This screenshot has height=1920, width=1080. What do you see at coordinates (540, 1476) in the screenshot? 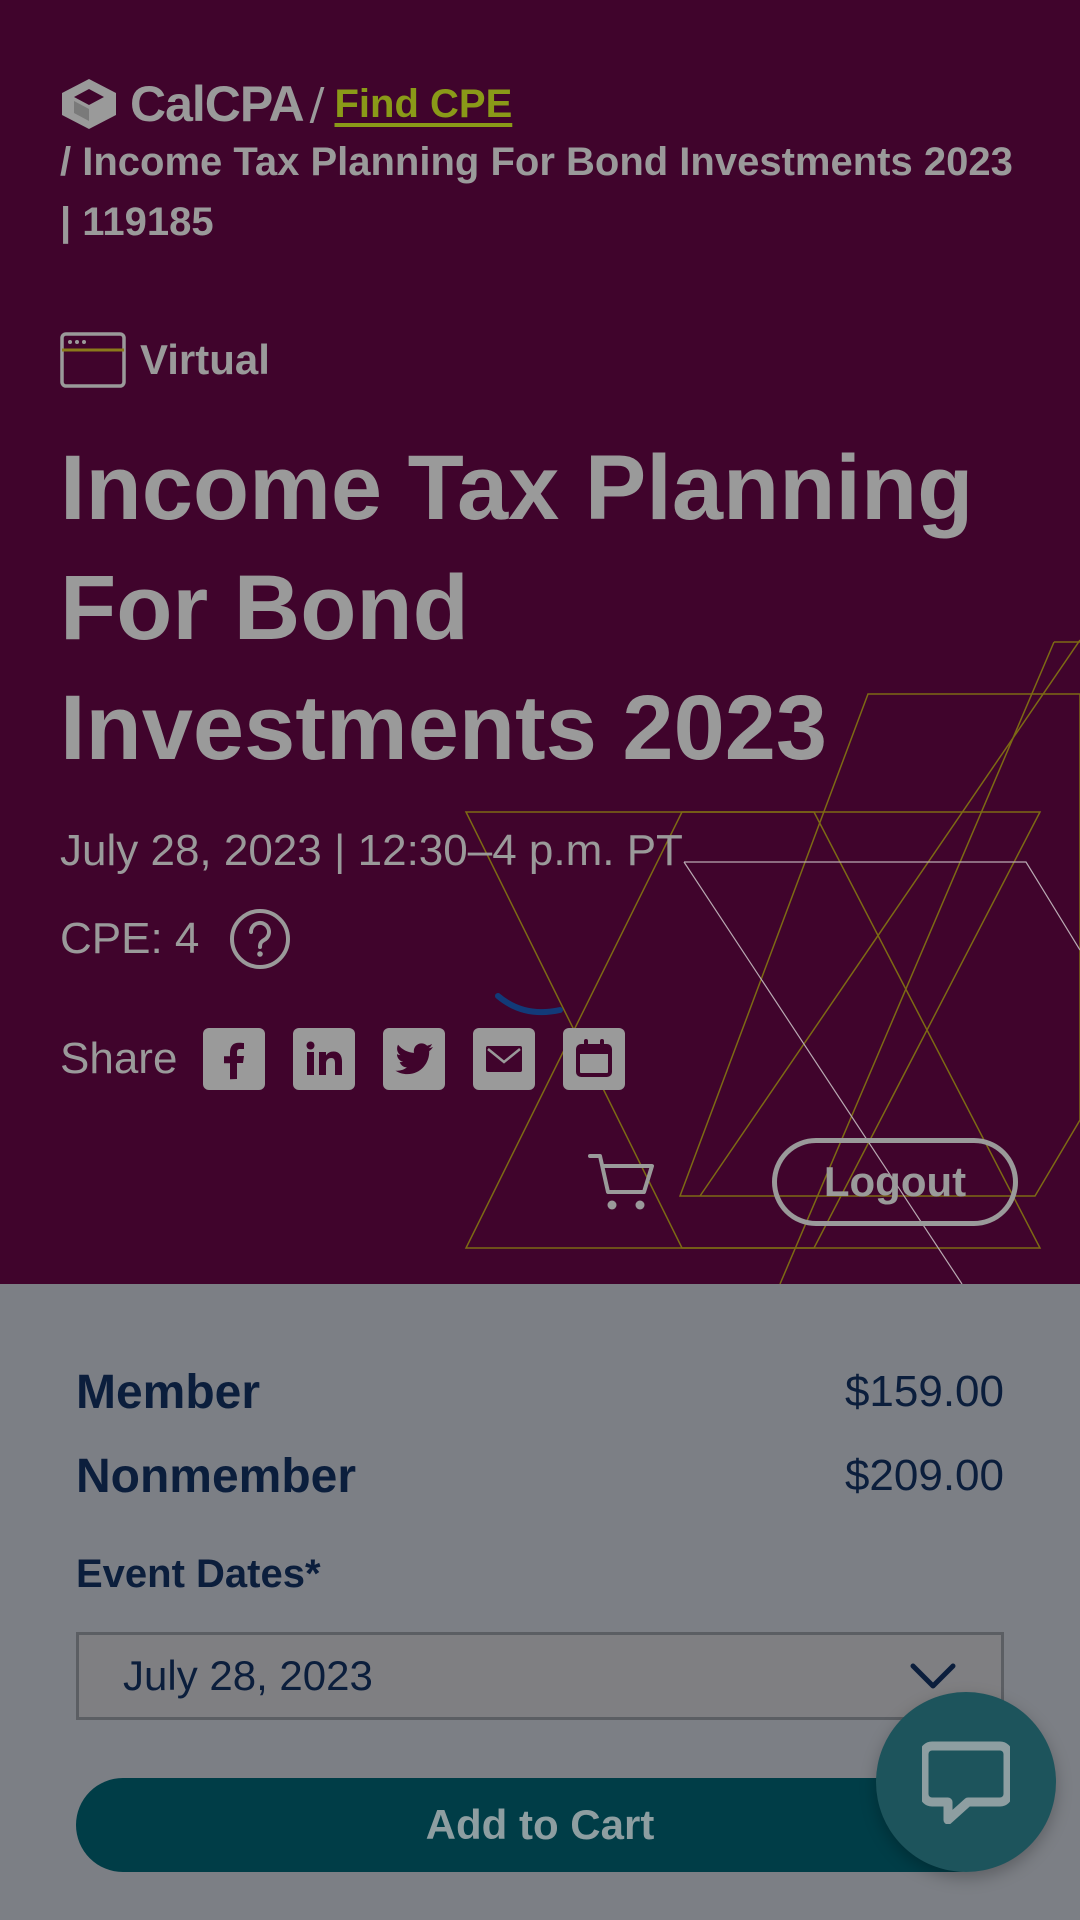
I see `price-row-nonmember: Nonmember $209.00` at bounding box center [540, 1476].